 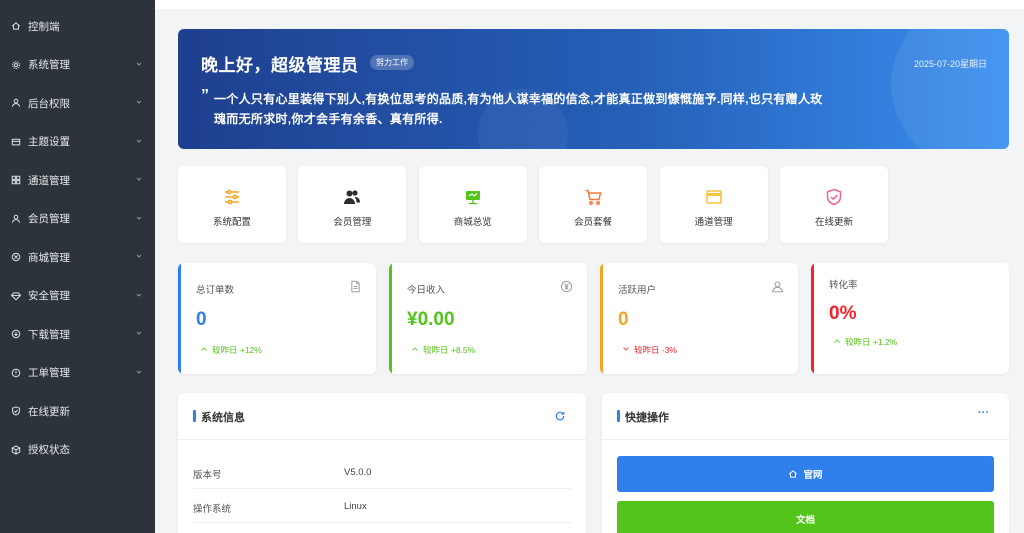 I want to click on stat-trend: 较昨日 +8.5%, so click(x=443, y=350).